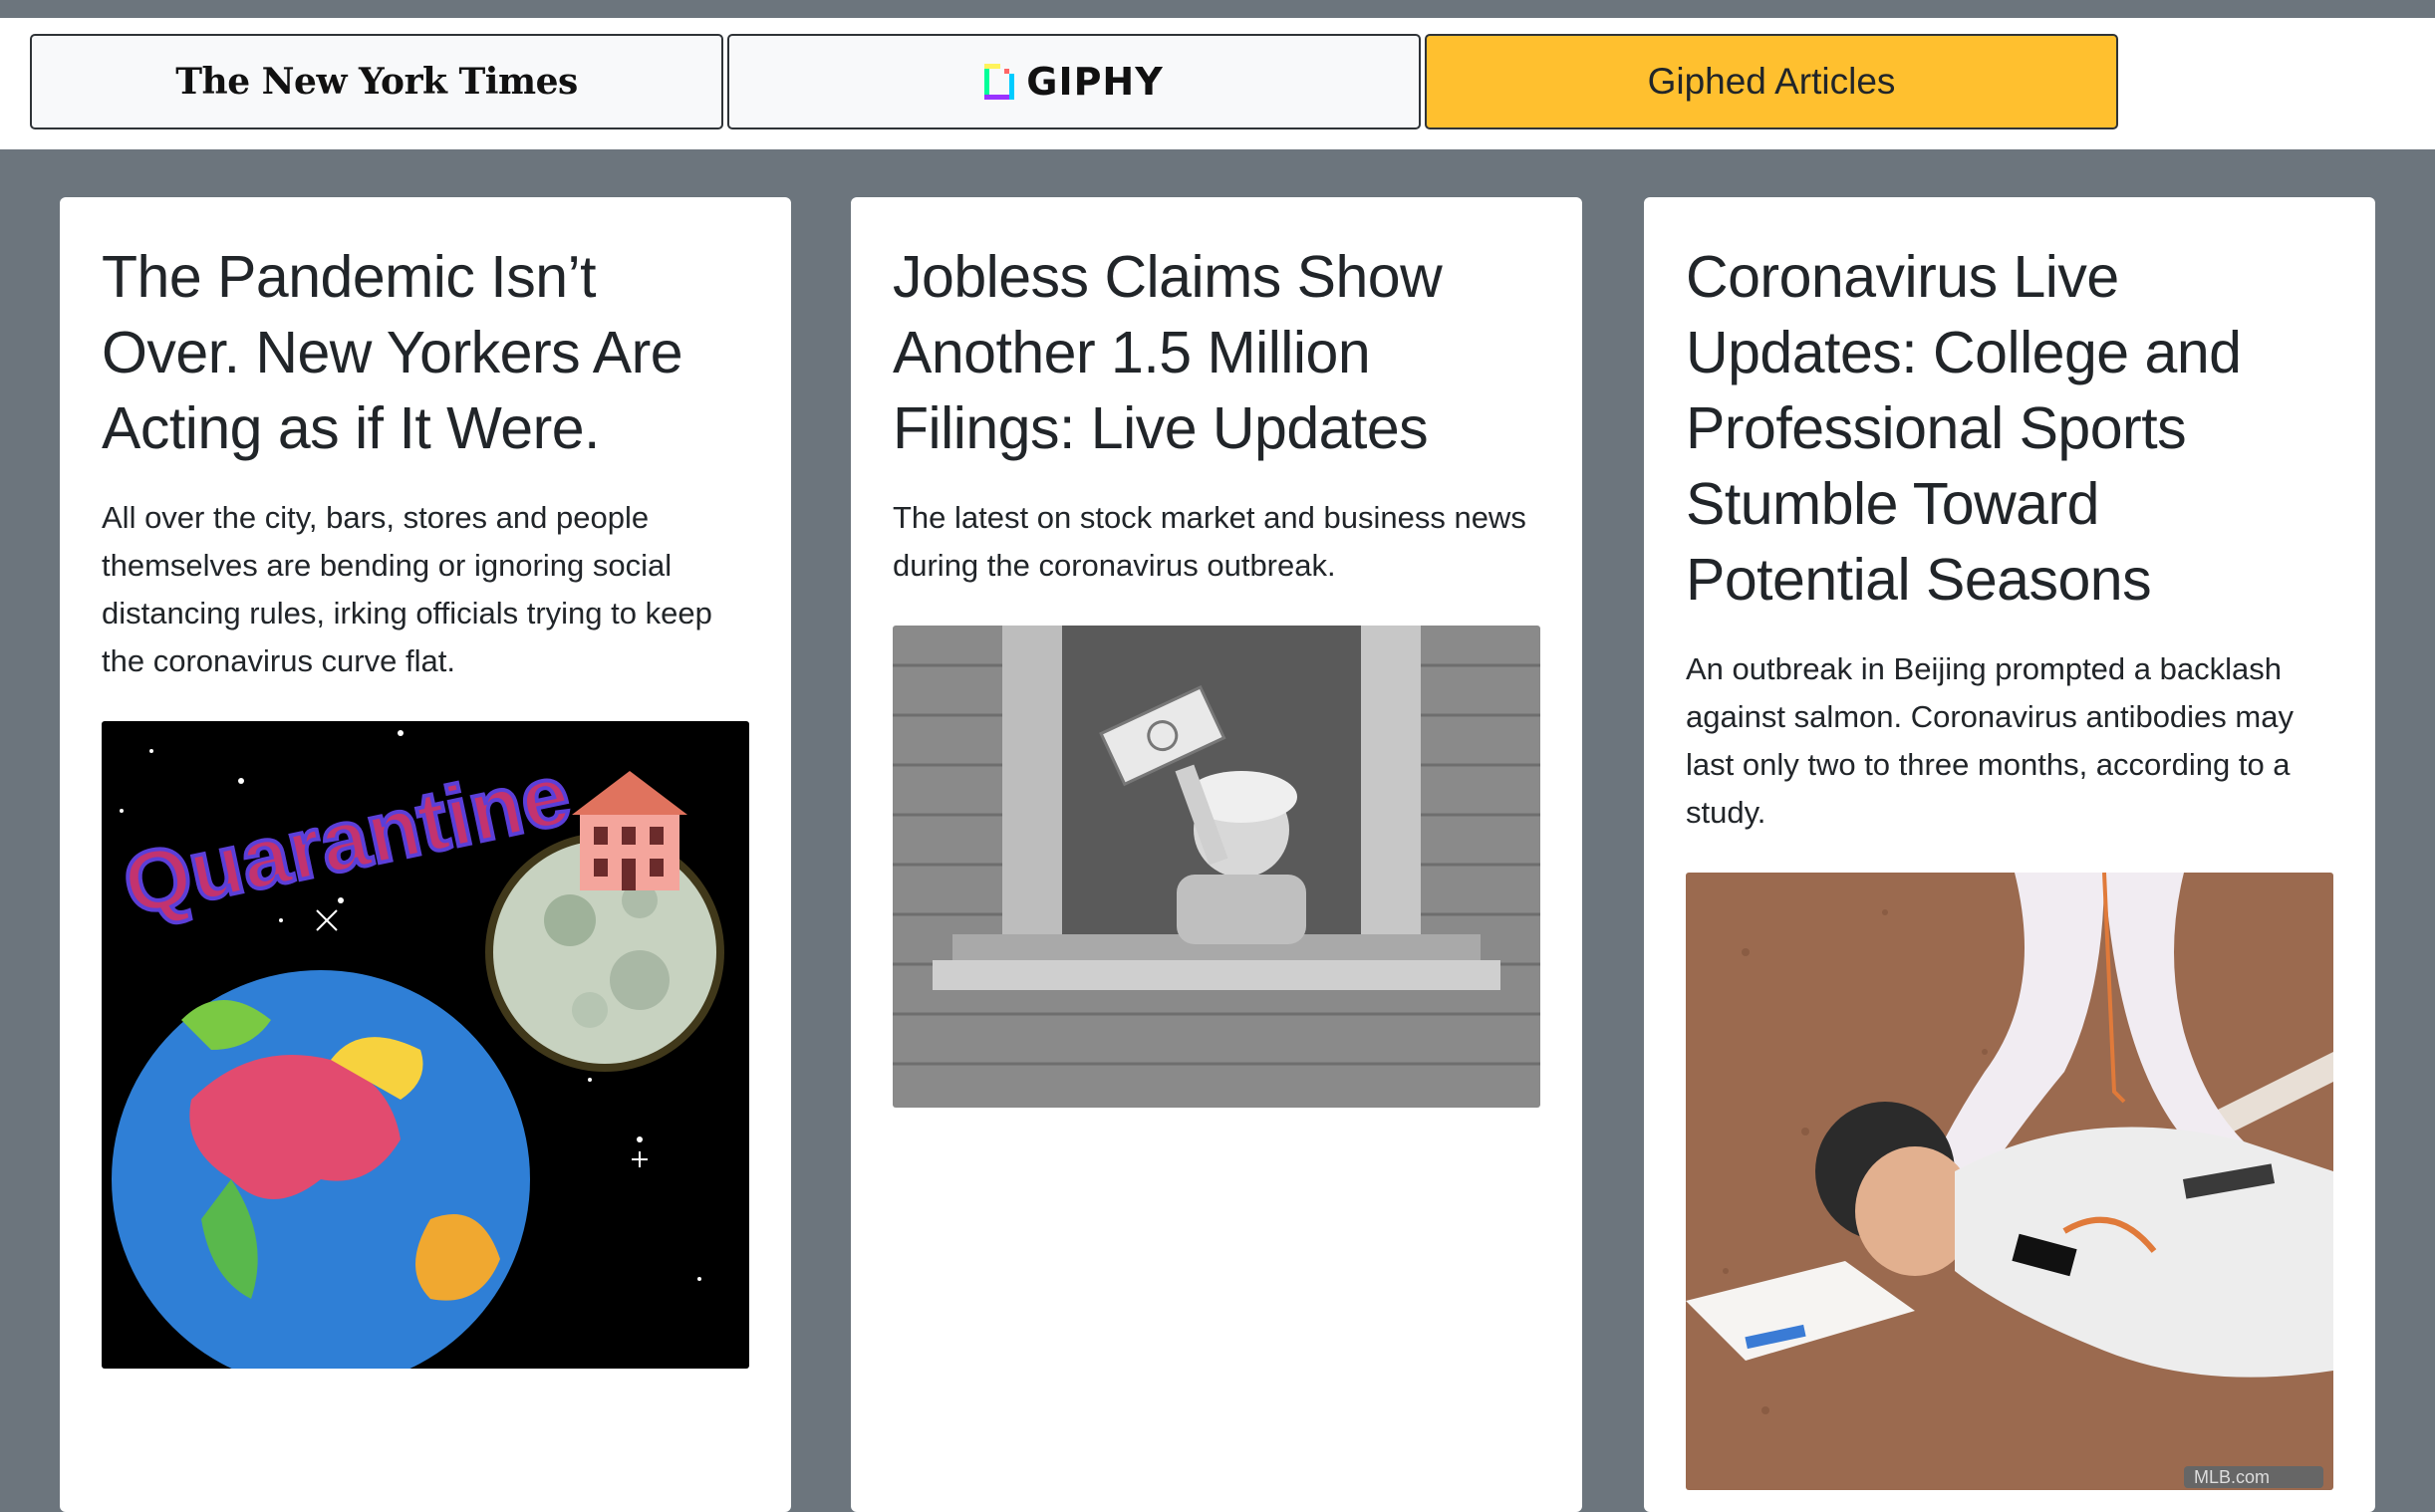  Describe the element at coordinates (1217, 9) in the screenshot. I see `top-strip` at that location.